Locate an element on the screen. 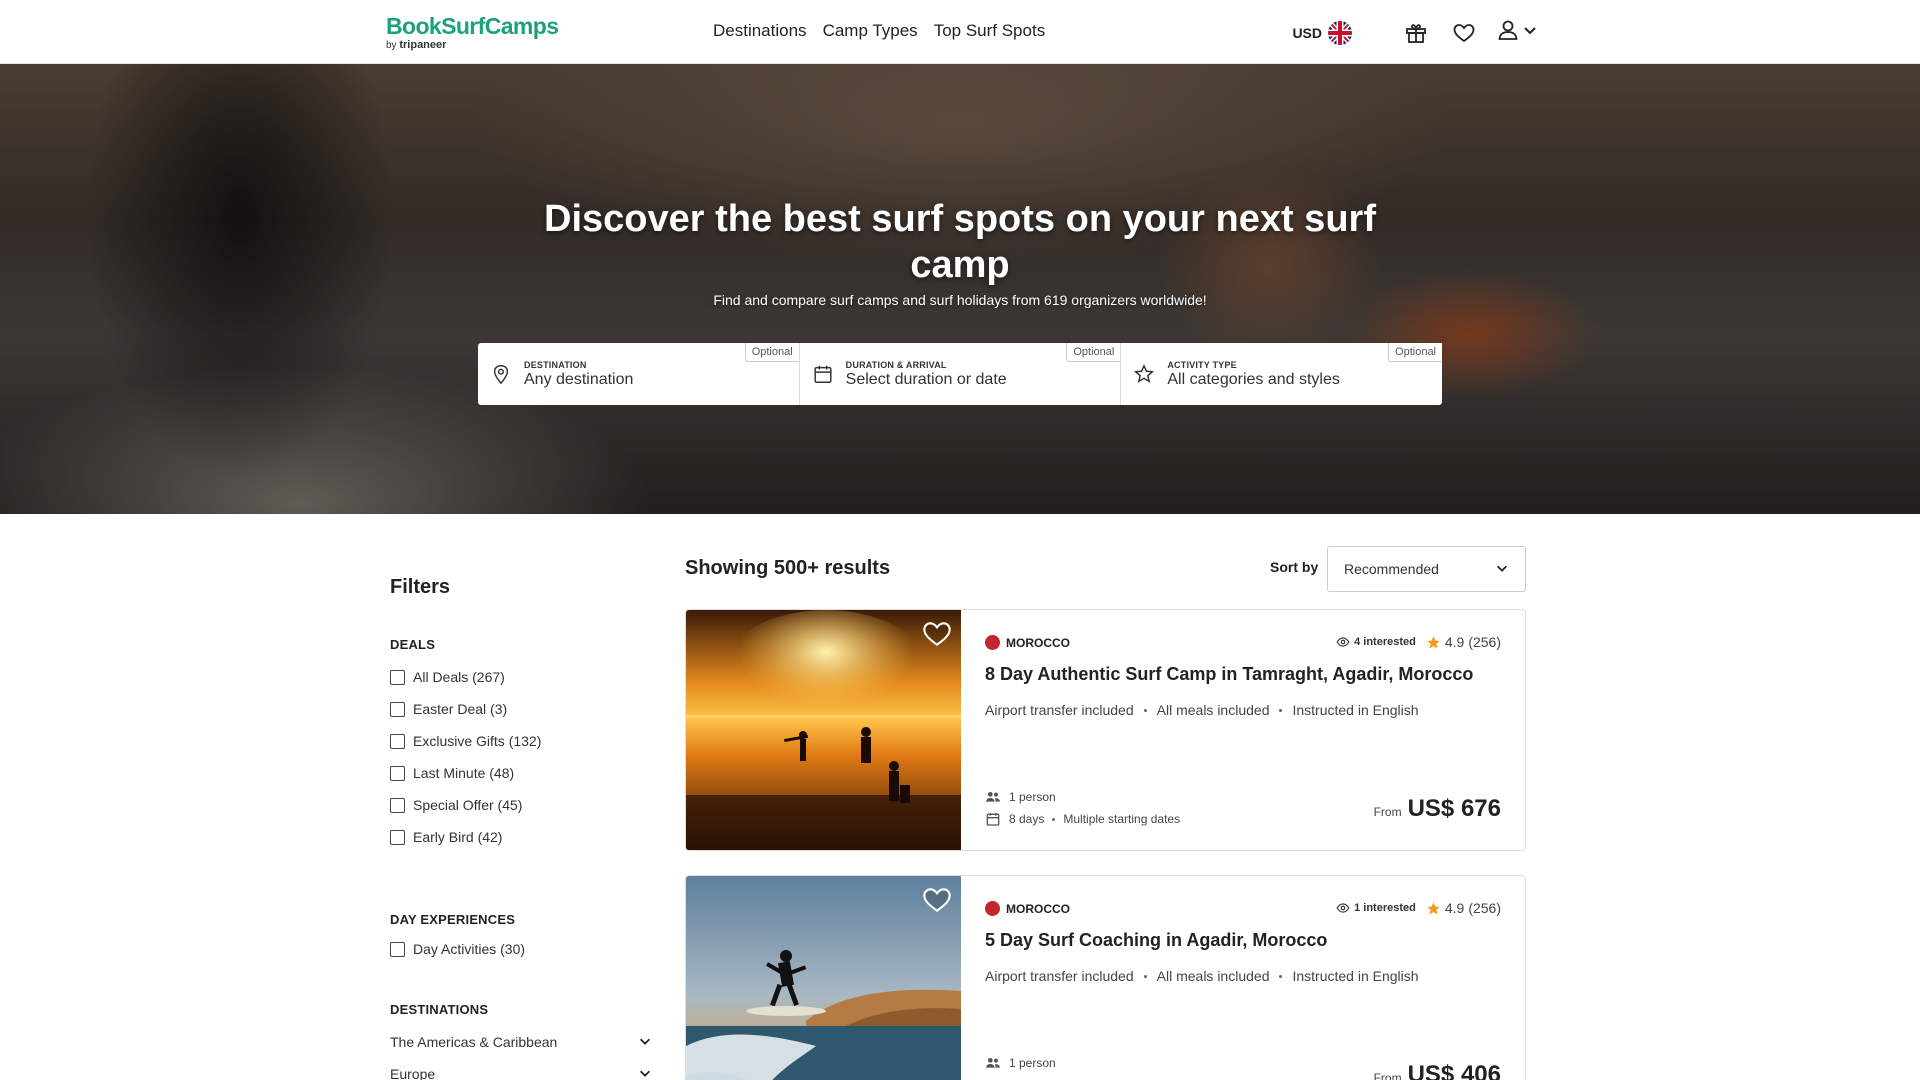 This screenshot has width=1920, height=1080. logo-subtext: by tripaneer is located at coordinates (416, 45).